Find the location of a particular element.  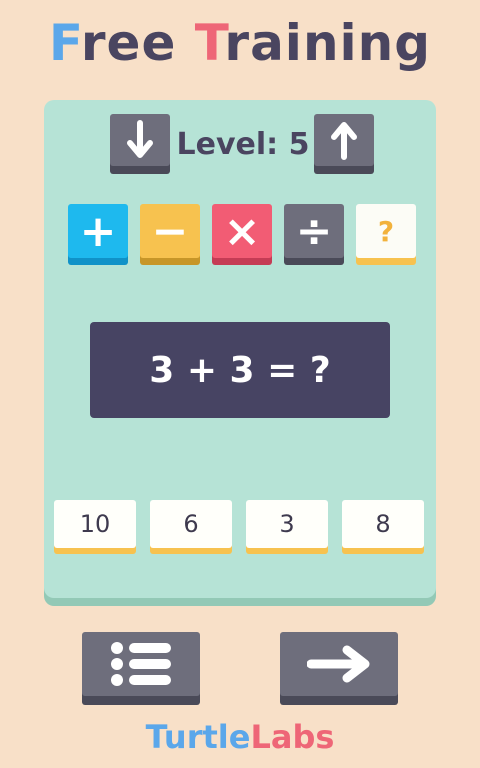

operation-divide-button: ÷ is located at coordinates (314, 231).